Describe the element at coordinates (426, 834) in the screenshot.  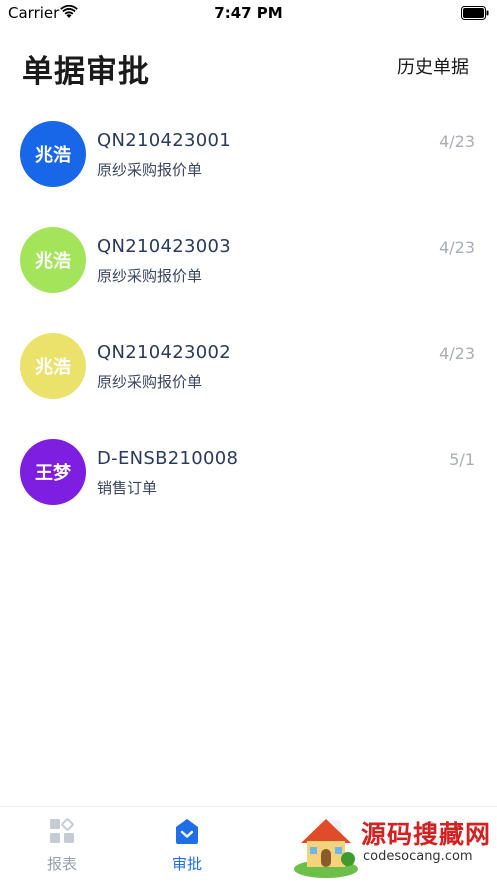
I see `watermark-text: 源码搜藏网` at that location.